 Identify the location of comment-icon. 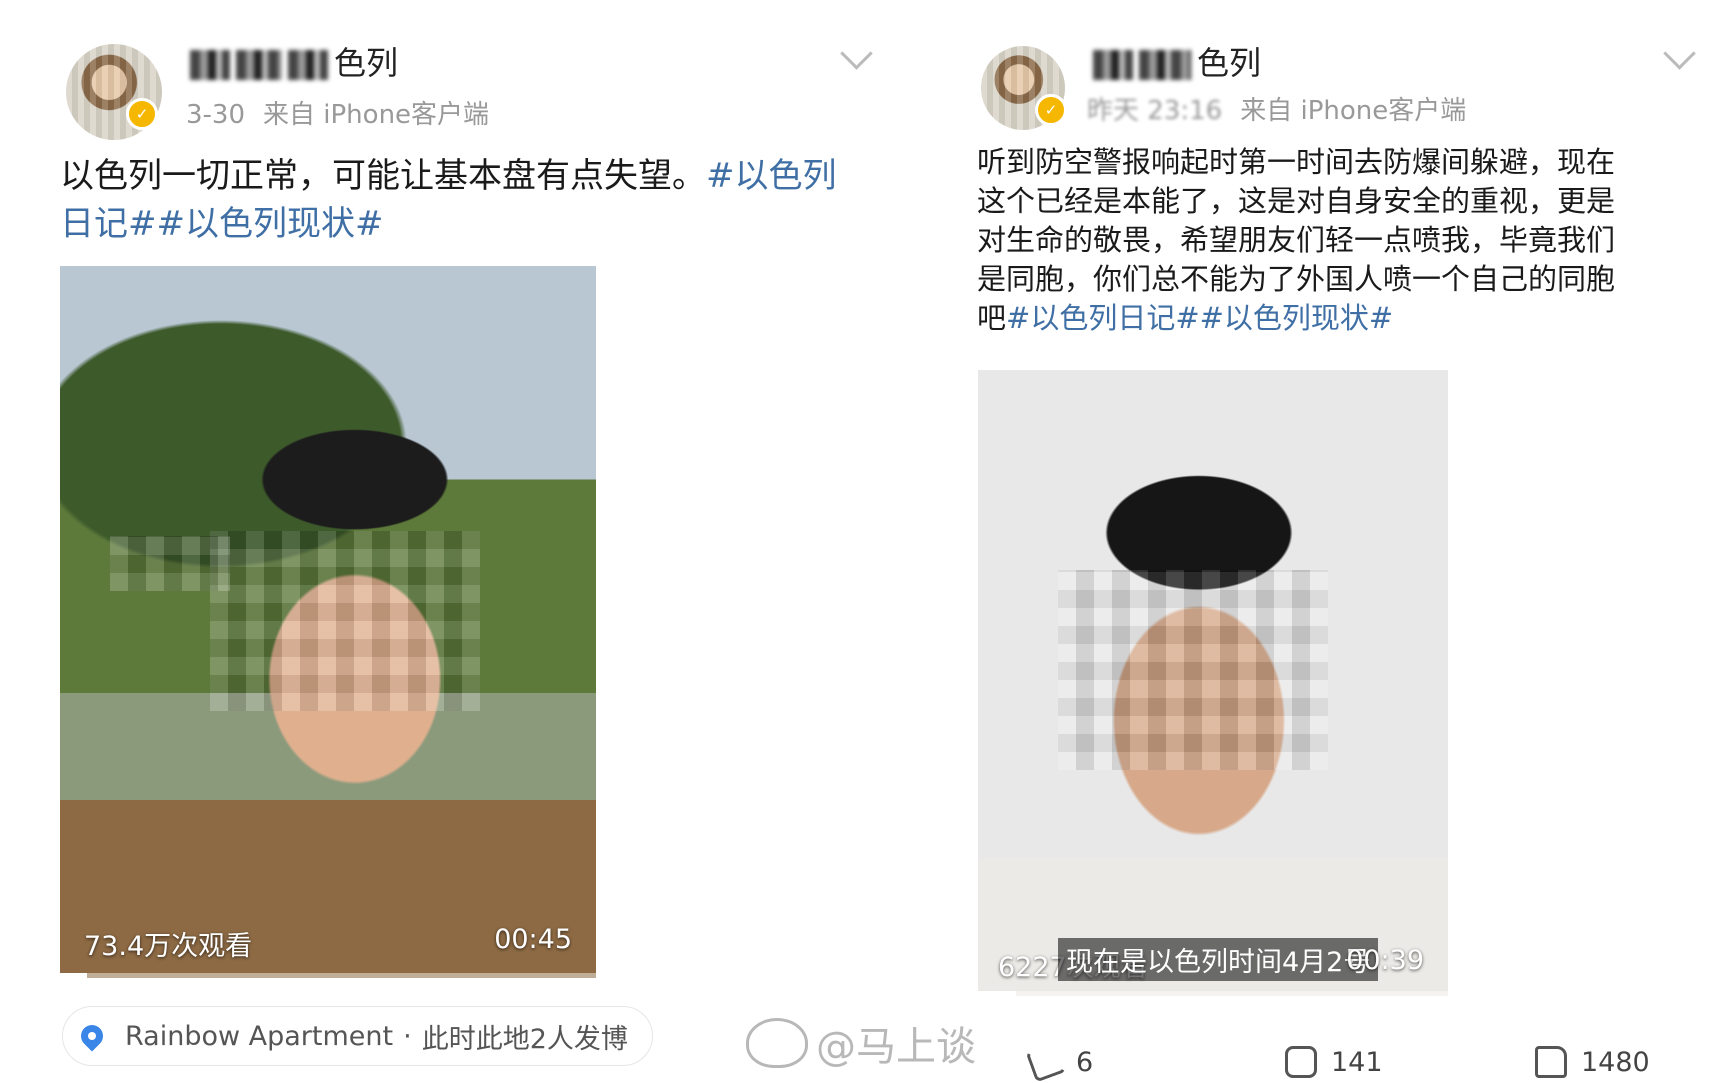
(1301, 1062).